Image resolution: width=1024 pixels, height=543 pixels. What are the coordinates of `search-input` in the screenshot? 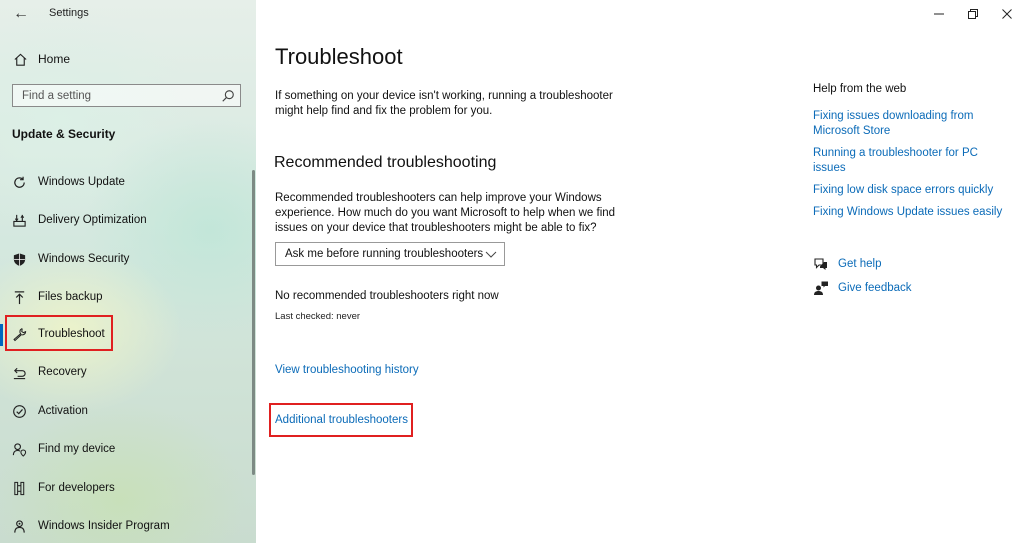 It's located at (117, 95).